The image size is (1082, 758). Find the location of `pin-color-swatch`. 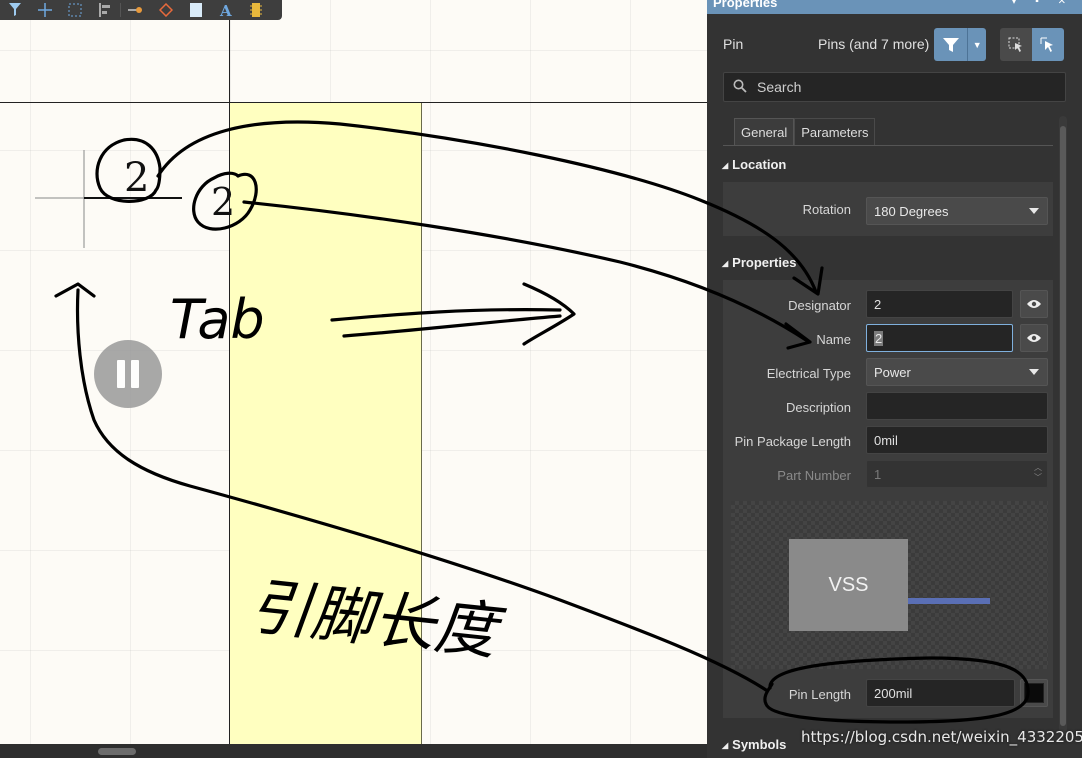

pin-color-swatch is located at coordinates (1034, 693).